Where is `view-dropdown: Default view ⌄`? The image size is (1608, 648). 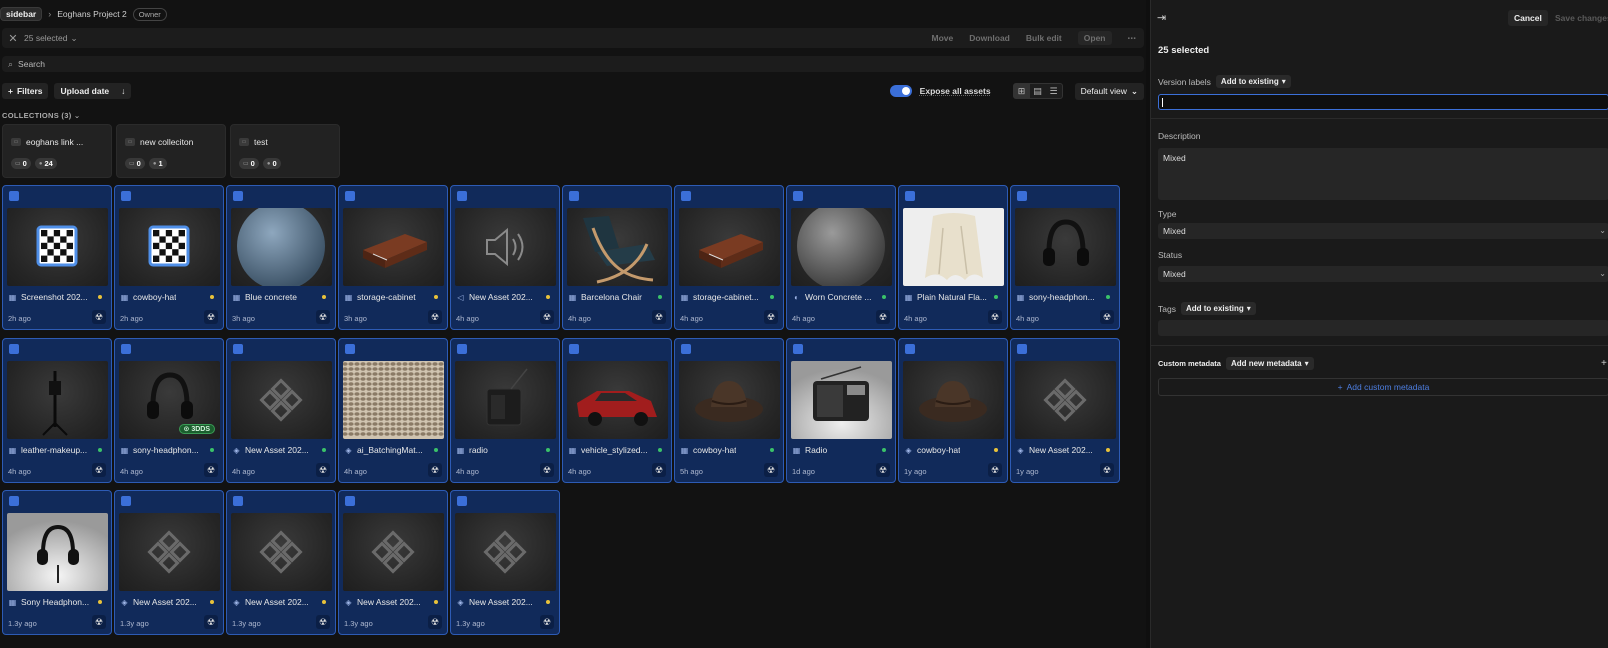 view-dropdown: Default view ⌄ is located at coordinates (1109, 91).